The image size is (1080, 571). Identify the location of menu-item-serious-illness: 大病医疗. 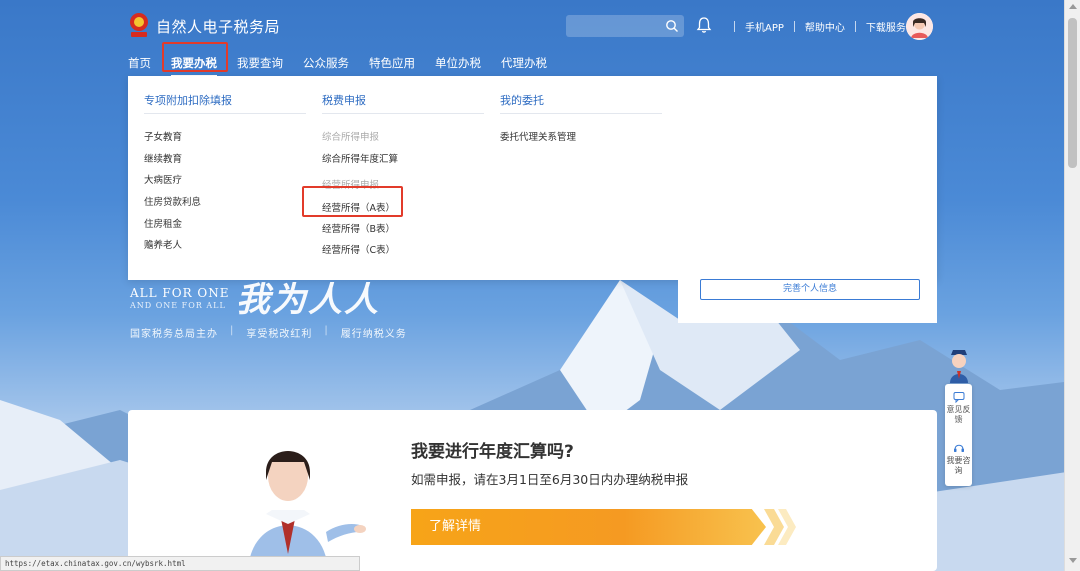
(163, 179).